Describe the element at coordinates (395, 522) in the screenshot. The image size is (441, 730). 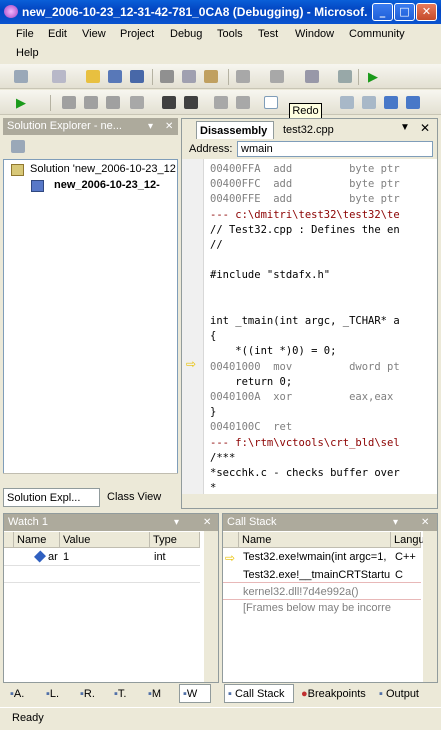
I see `callstack-menu-icon: ▾` at that location.